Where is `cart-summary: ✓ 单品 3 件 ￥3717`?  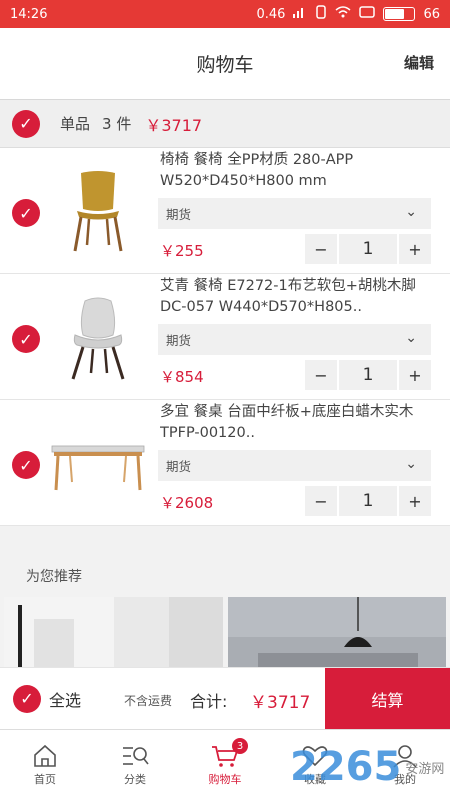
cart-summary: ✓ 单品 3 件 ￥3717 is located at coordinates (225, 124).